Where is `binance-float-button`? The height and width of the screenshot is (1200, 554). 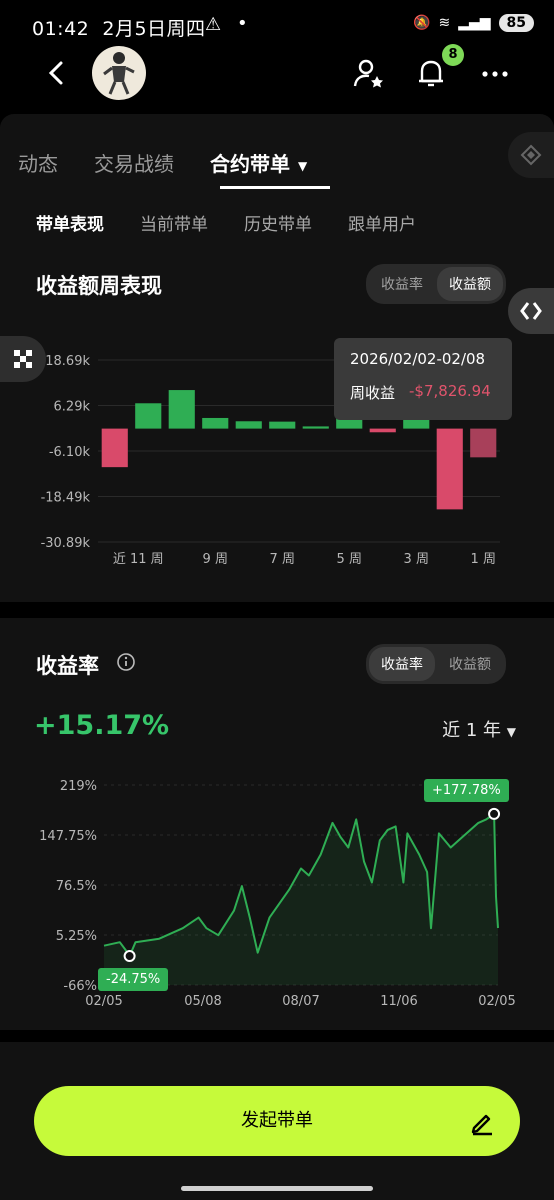 binance-float-button is located at coordinates (531, 155).